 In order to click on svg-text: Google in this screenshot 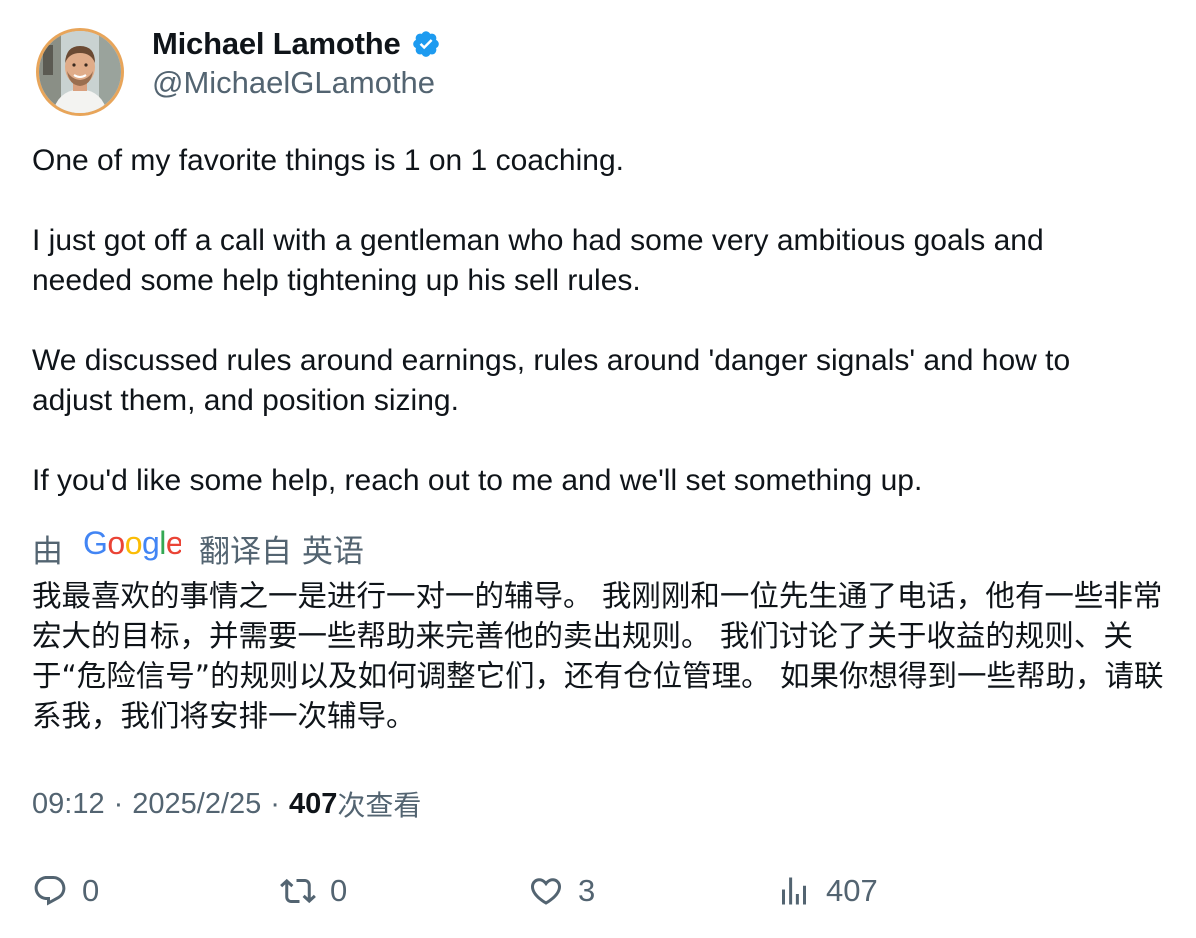, I will do `click(132, 543)`.